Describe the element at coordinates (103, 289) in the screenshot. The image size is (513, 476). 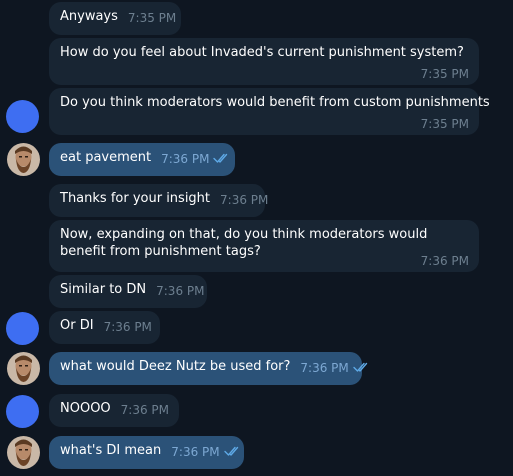
I see `message-text: Similar to DN` at that location.